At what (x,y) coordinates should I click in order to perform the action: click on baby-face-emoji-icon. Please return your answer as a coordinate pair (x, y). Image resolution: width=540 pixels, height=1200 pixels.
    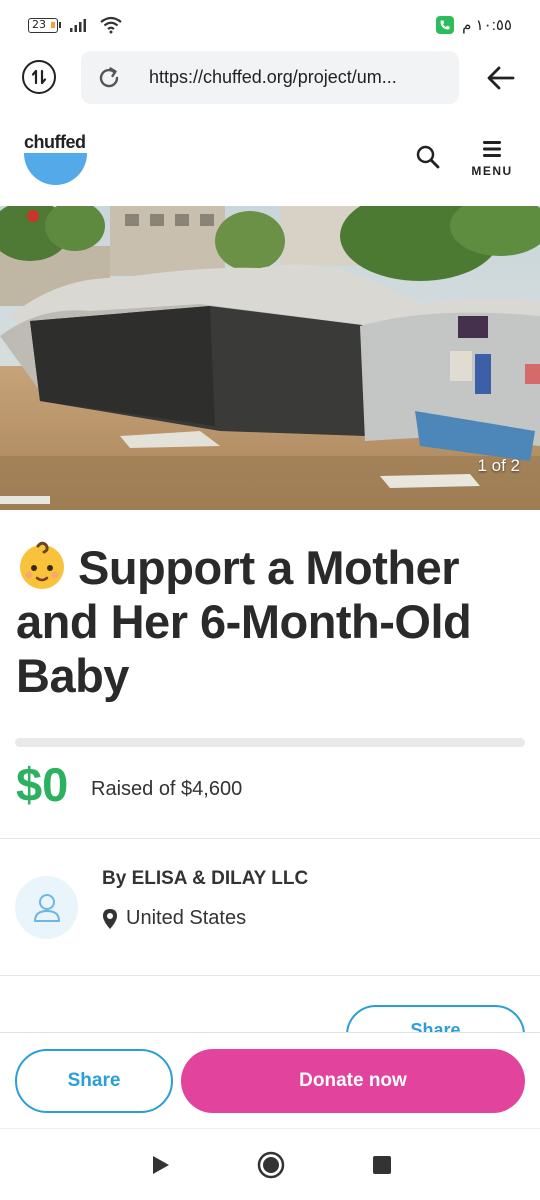
    Looking at the image, I should click on (42, 565).